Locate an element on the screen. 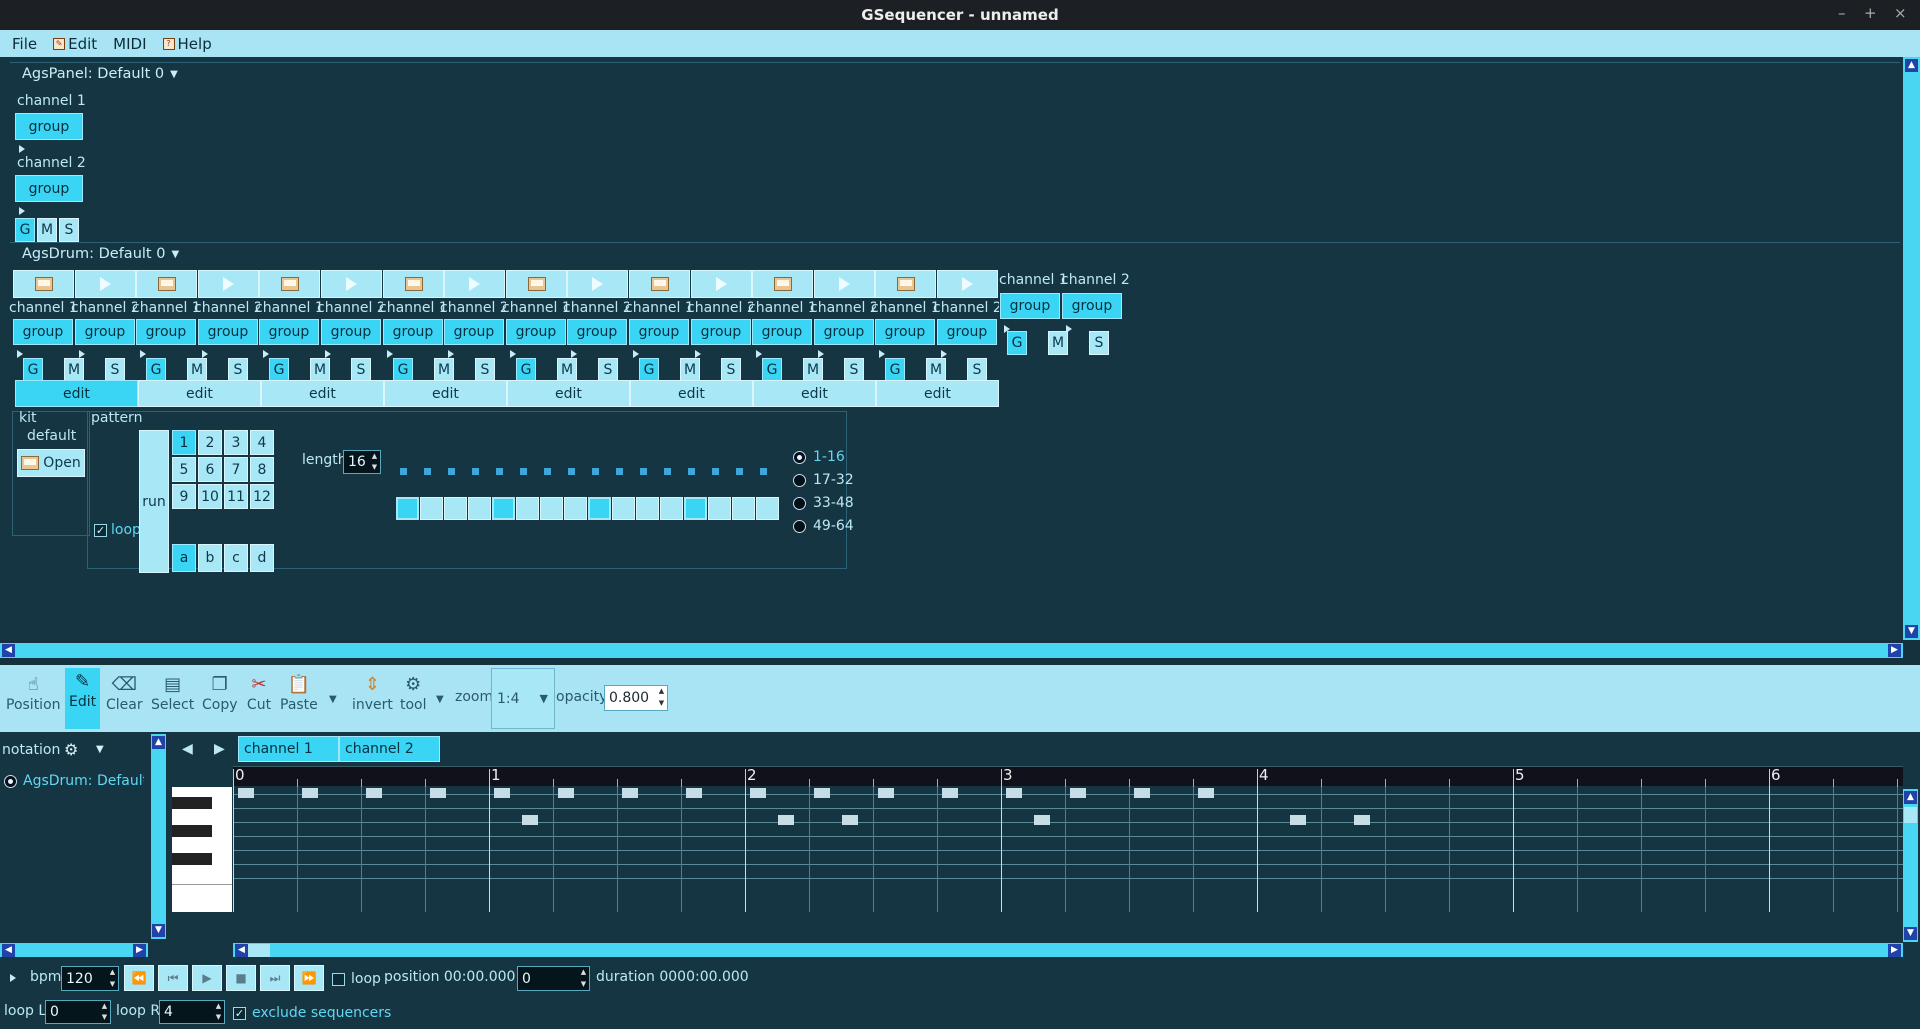  spin-down-icon: ▼ is located at coordinates (112, 985).